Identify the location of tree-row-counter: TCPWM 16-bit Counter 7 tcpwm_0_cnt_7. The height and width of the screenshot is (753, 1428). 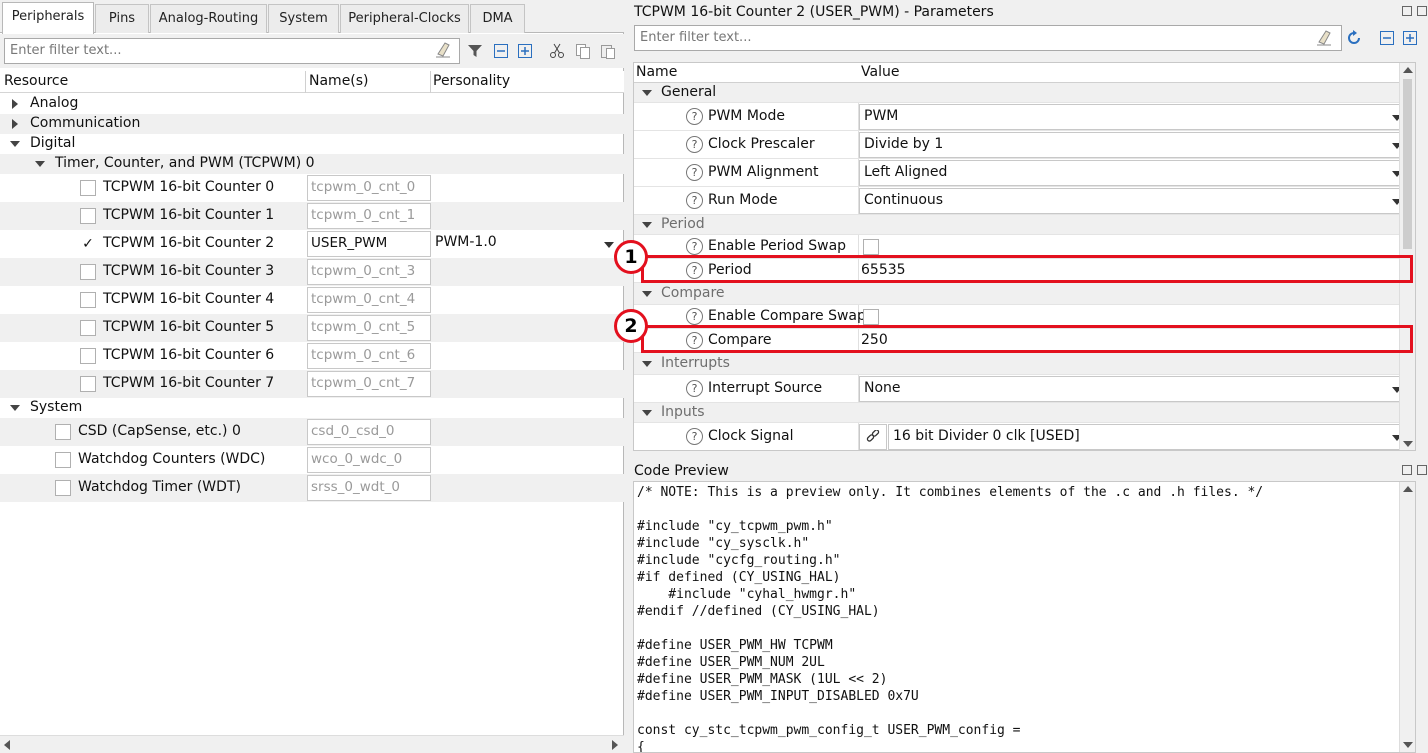
(312, 384).